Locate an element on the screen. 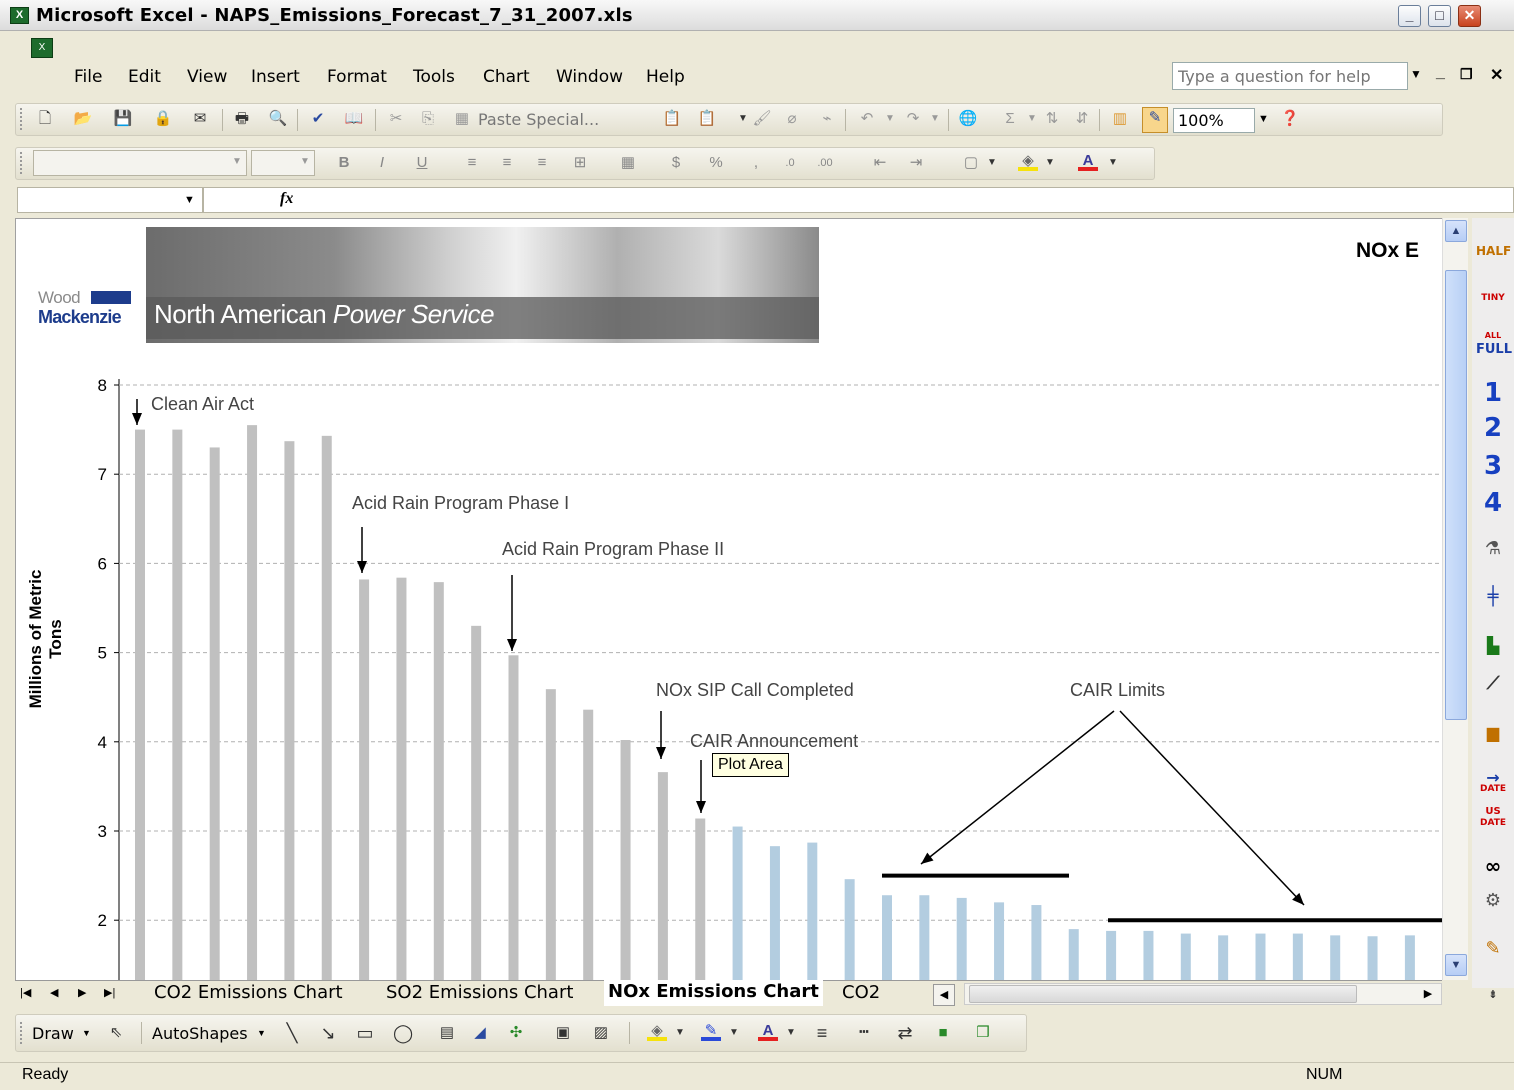 The height and width of the screenshot is (1090, 1514). menu-file: File is located at coordinates (88, 77).